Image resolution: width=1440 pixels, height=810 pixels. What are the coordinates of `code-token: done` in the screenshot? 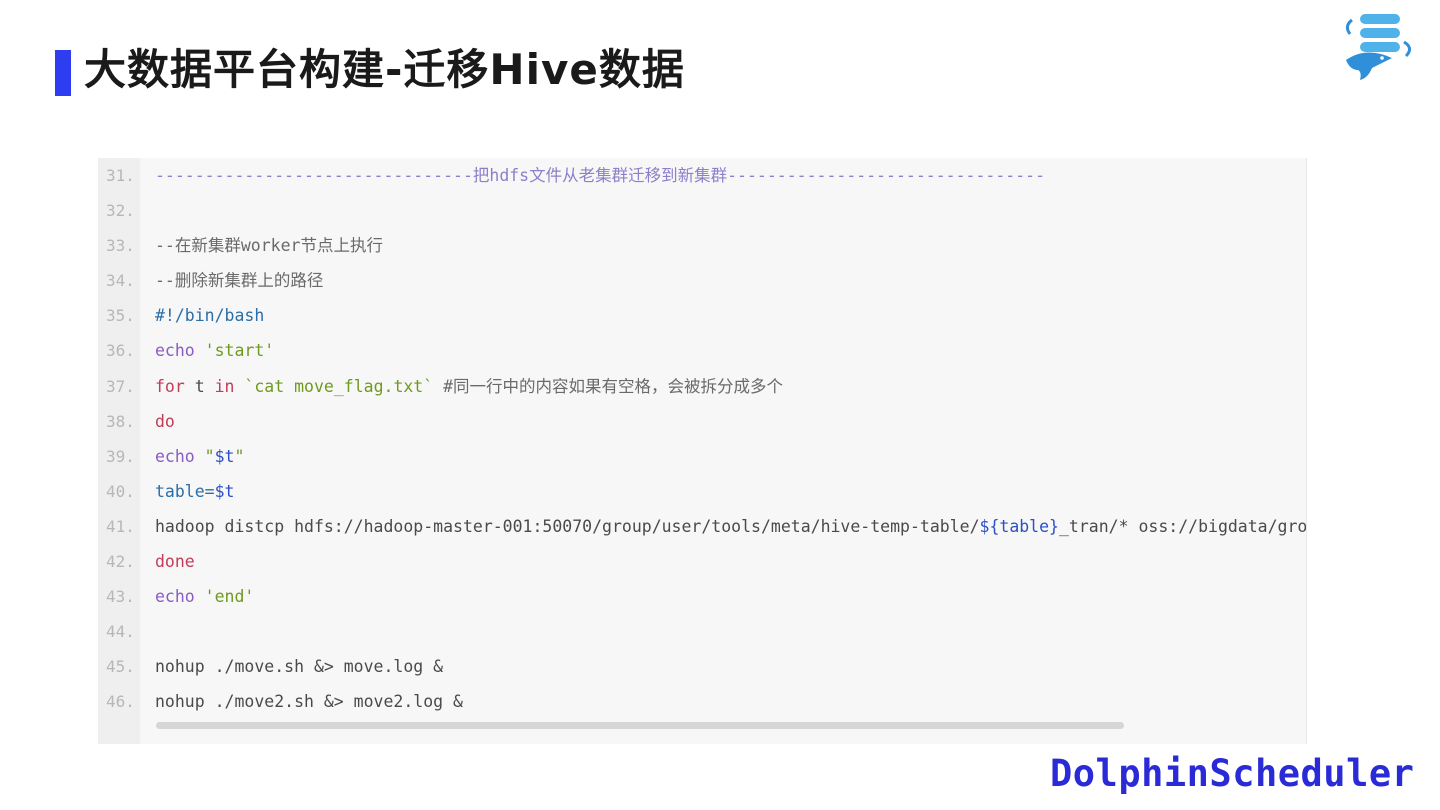 It's located at (175, 562).